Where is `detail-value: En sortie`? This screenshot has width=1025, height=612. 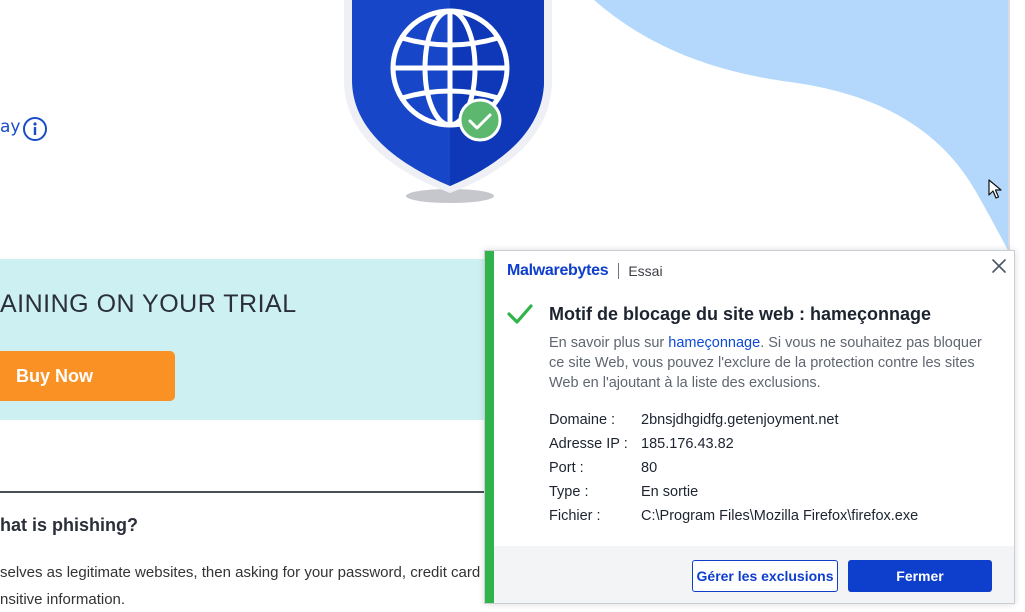
detail-value: En sortie is located at coordinates (670, 492).